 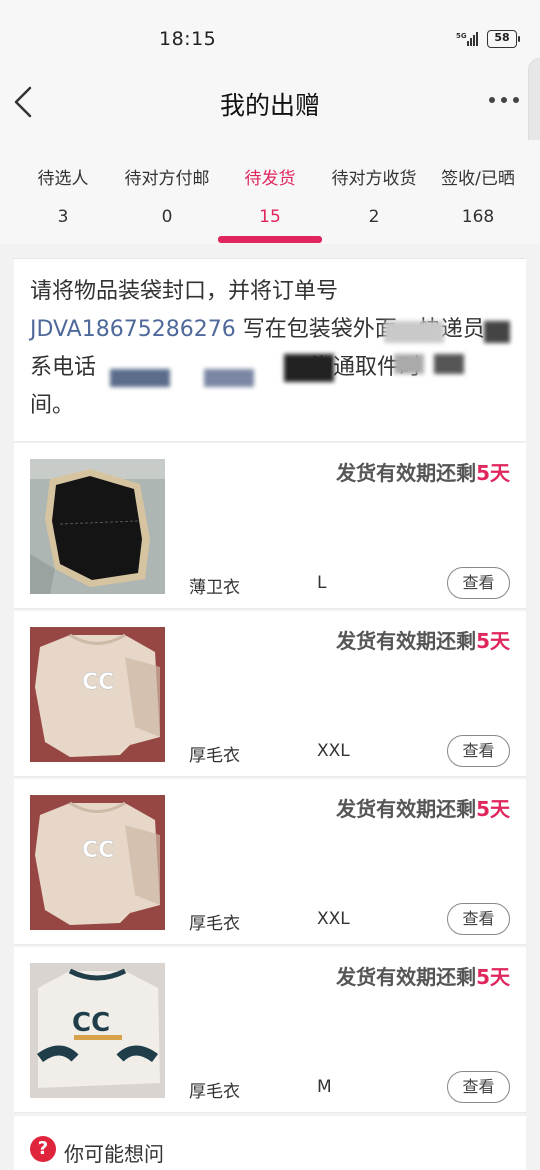 I want to click on instruction-suffix: 写在包装袋外面。快递员, so click(x=360, y=329).